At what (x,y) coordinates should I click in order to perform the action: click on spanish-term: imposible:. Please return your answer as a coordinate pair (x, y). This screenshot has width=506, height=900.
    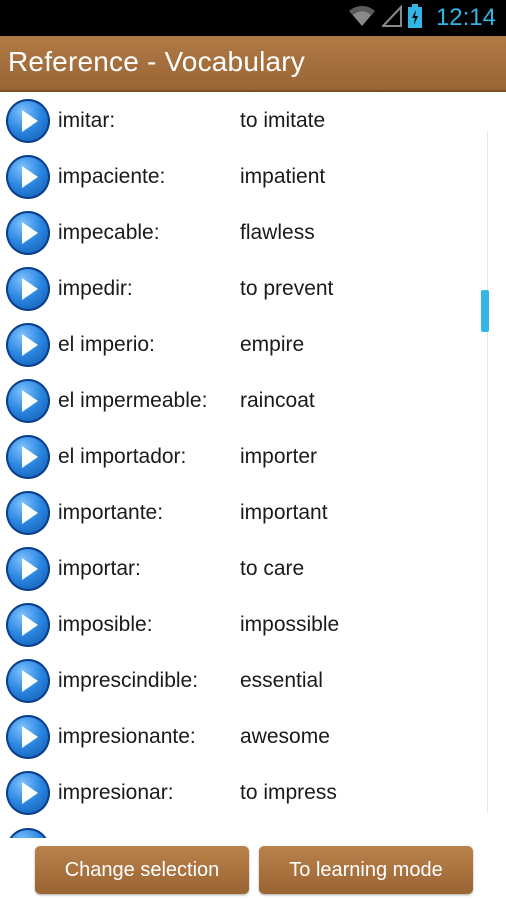
    Looking at the image, I should click on (105, 624).